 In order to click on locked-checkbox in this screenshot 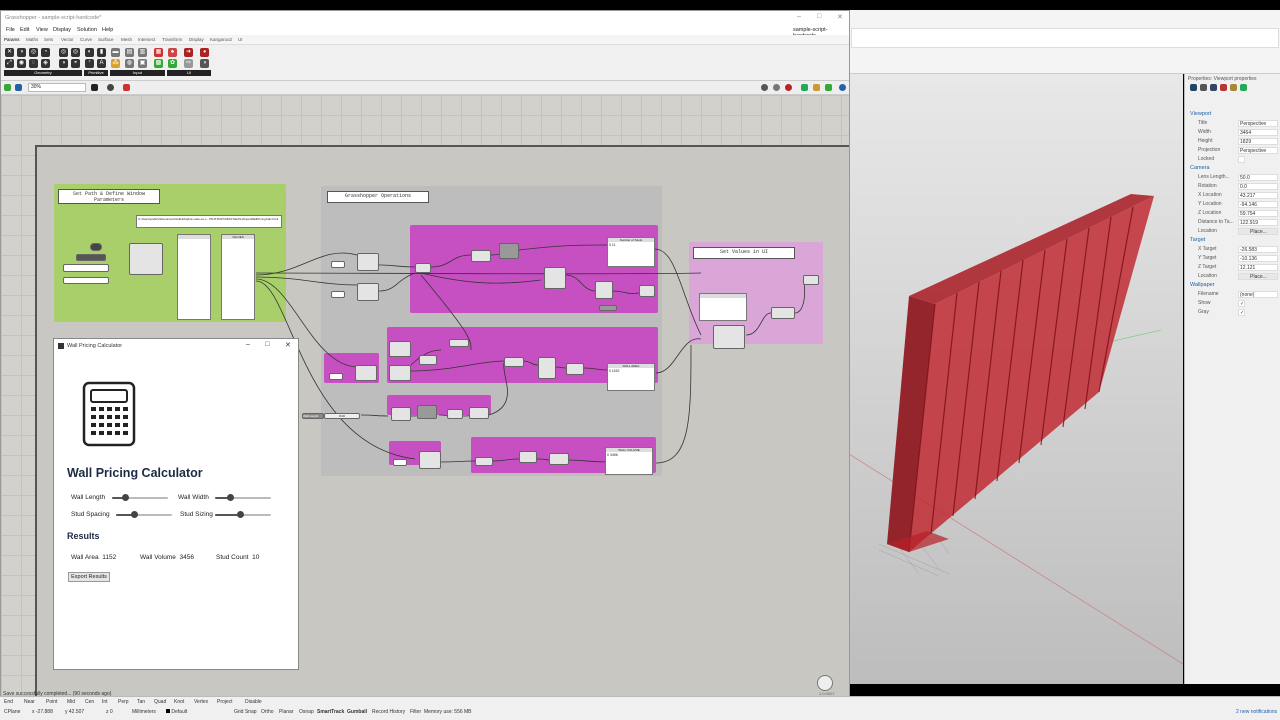, I will do `click(1241, 159)`.